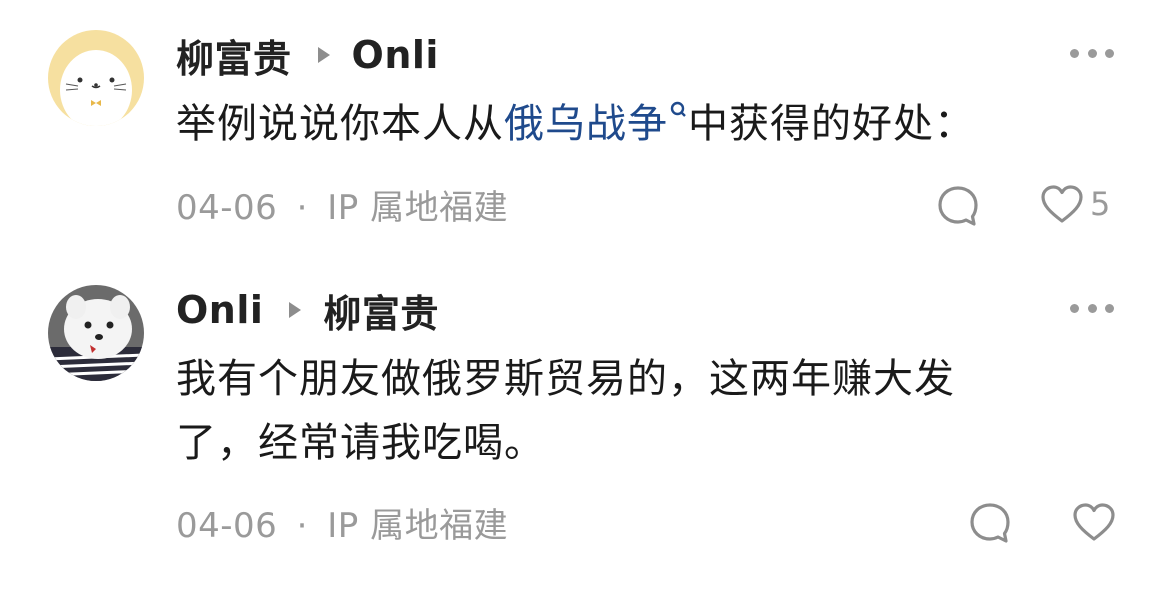 This screenshot has width=1170, height=598. I want to click on reply-to-name: Onli, so click(395, 55).